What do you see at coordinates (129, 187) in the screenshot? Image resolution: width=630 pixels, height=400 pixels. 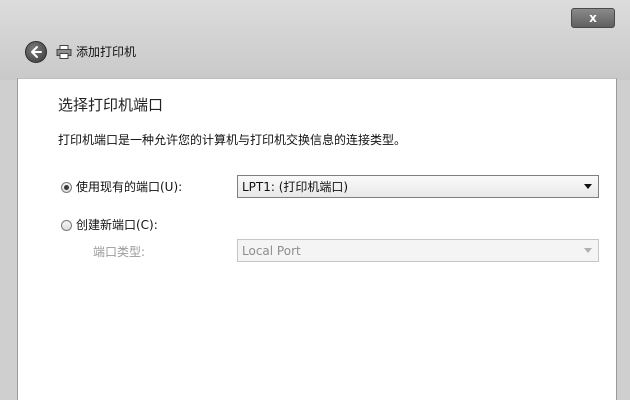 I see `use-existing-port-label: 使用现有的端口(U):` at bounding box center [129, 187].